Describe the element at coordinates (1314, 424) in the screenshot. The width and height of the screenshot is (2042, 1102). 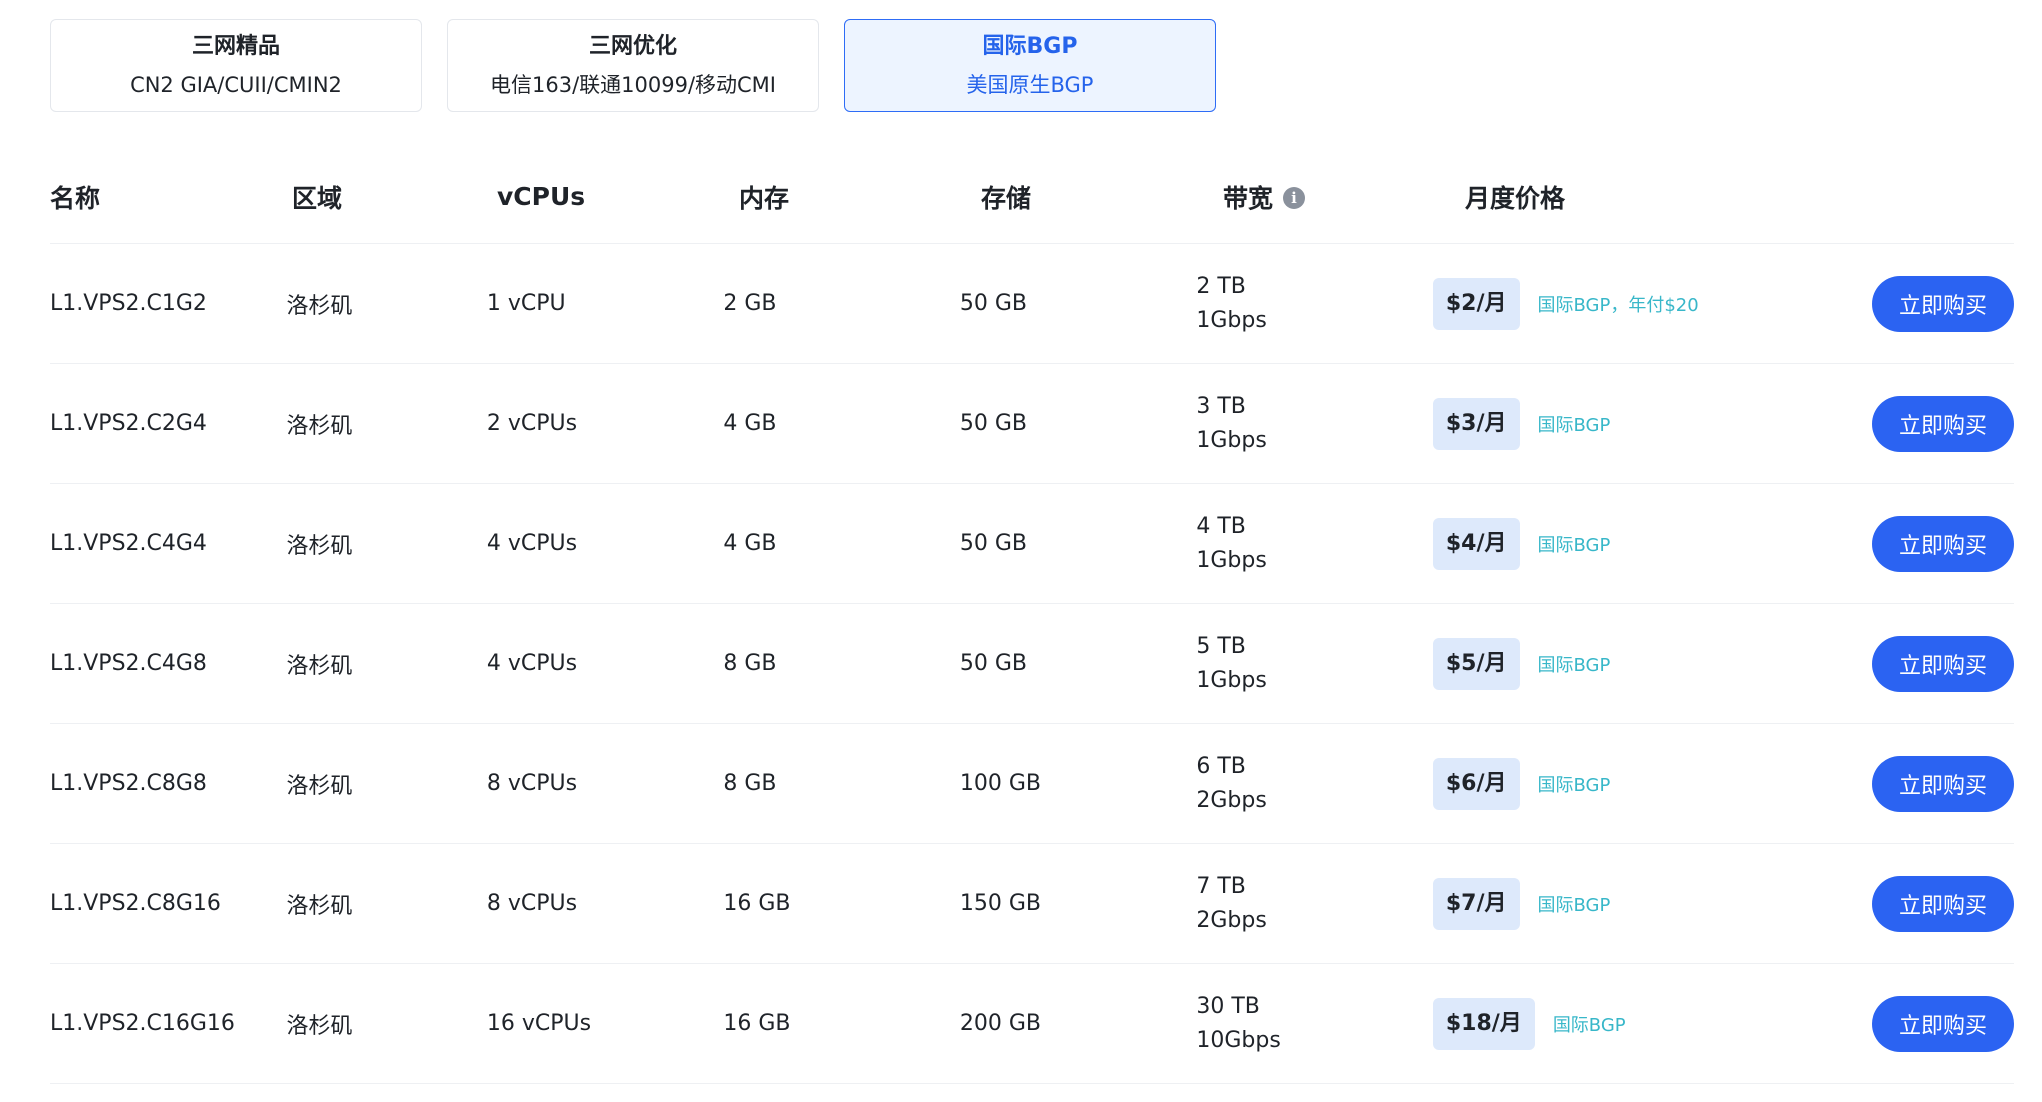
I see `plan-bandwidth: 3 TB 1Gbps` at that location.